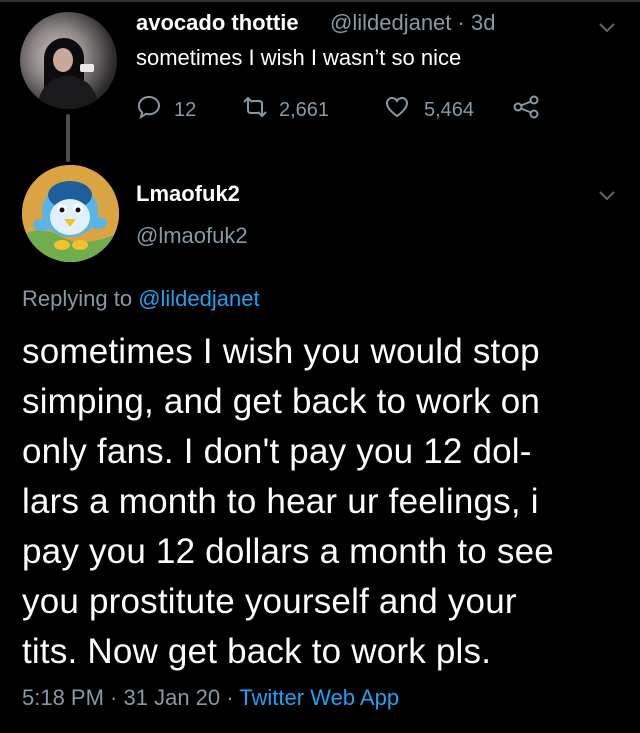  I want to click on share-icon, so click(526, 110).